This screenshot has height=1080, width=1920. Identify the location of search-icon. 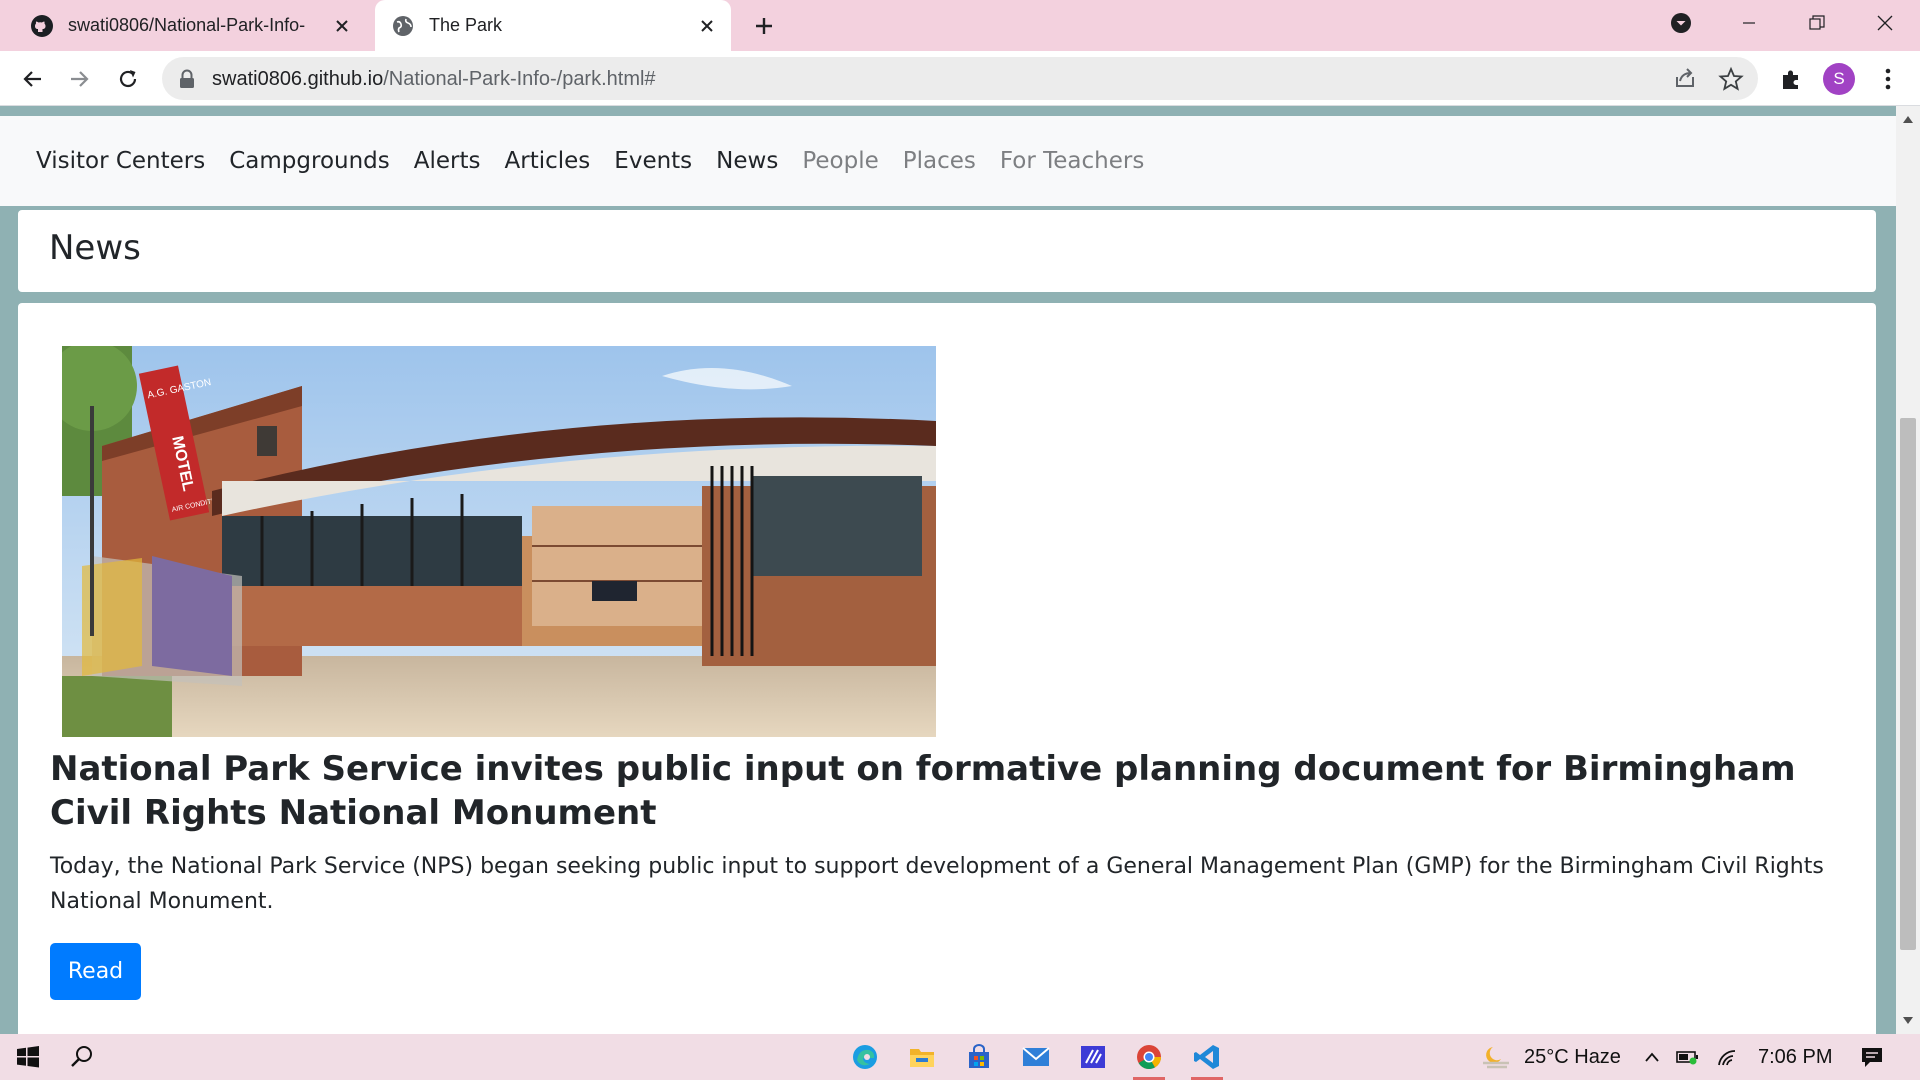
(82, 1057).